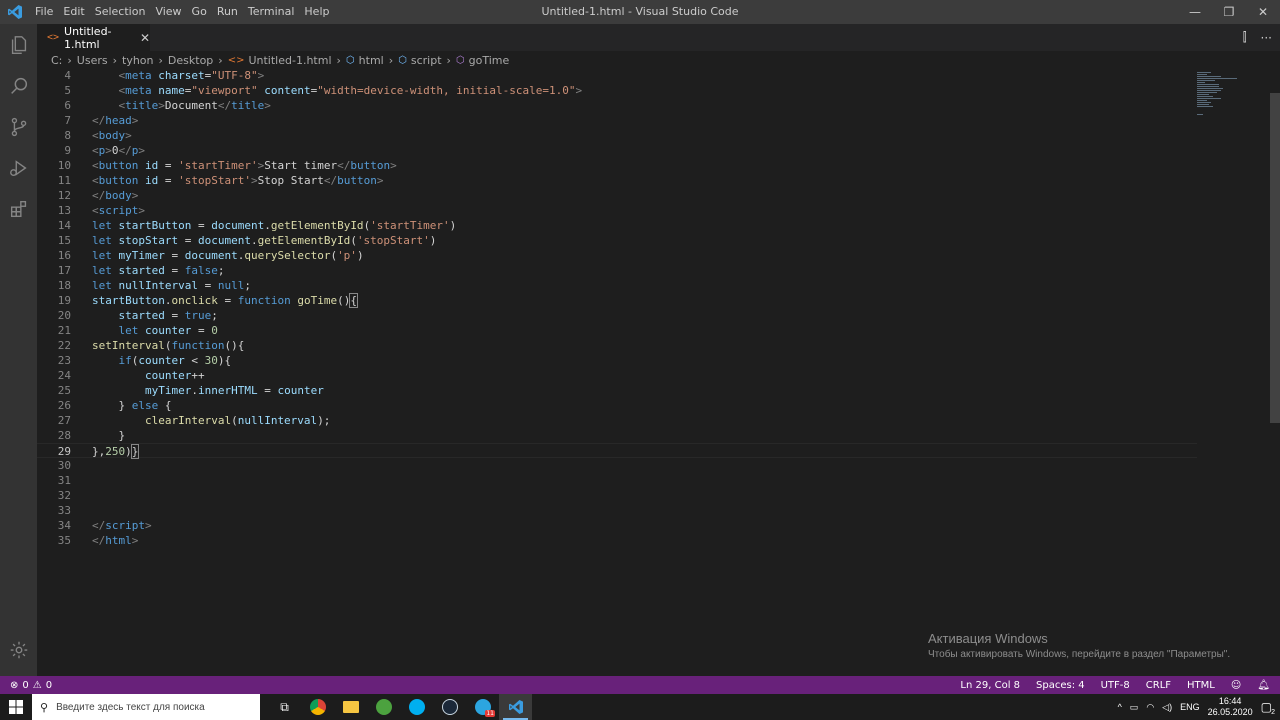 The height and width of the screenshot is (720, 1280). What do you see at coordinates (1268, 708) in the screenshot?
I see `notification-center-icon: ▢ 2` at bounding box center [1268, 708].